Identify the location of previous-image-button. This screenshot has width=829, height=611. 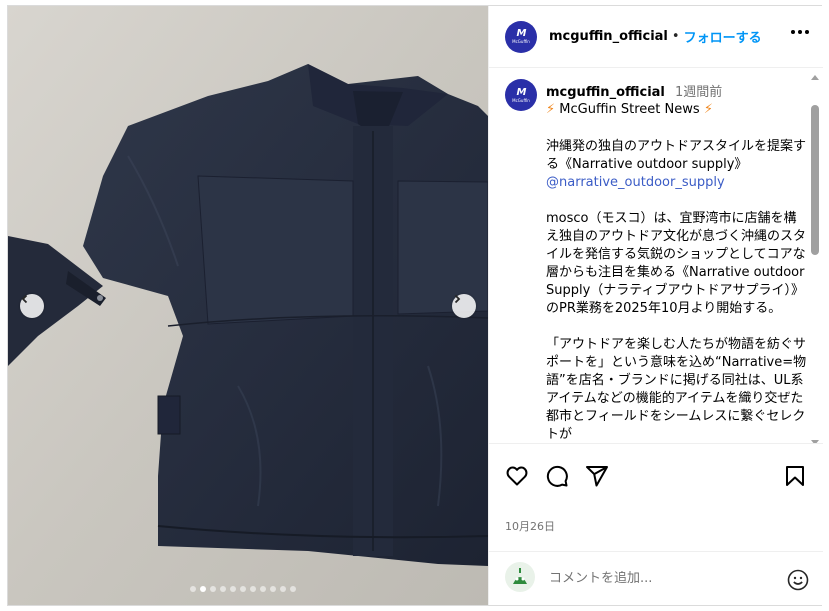
(32, 306).